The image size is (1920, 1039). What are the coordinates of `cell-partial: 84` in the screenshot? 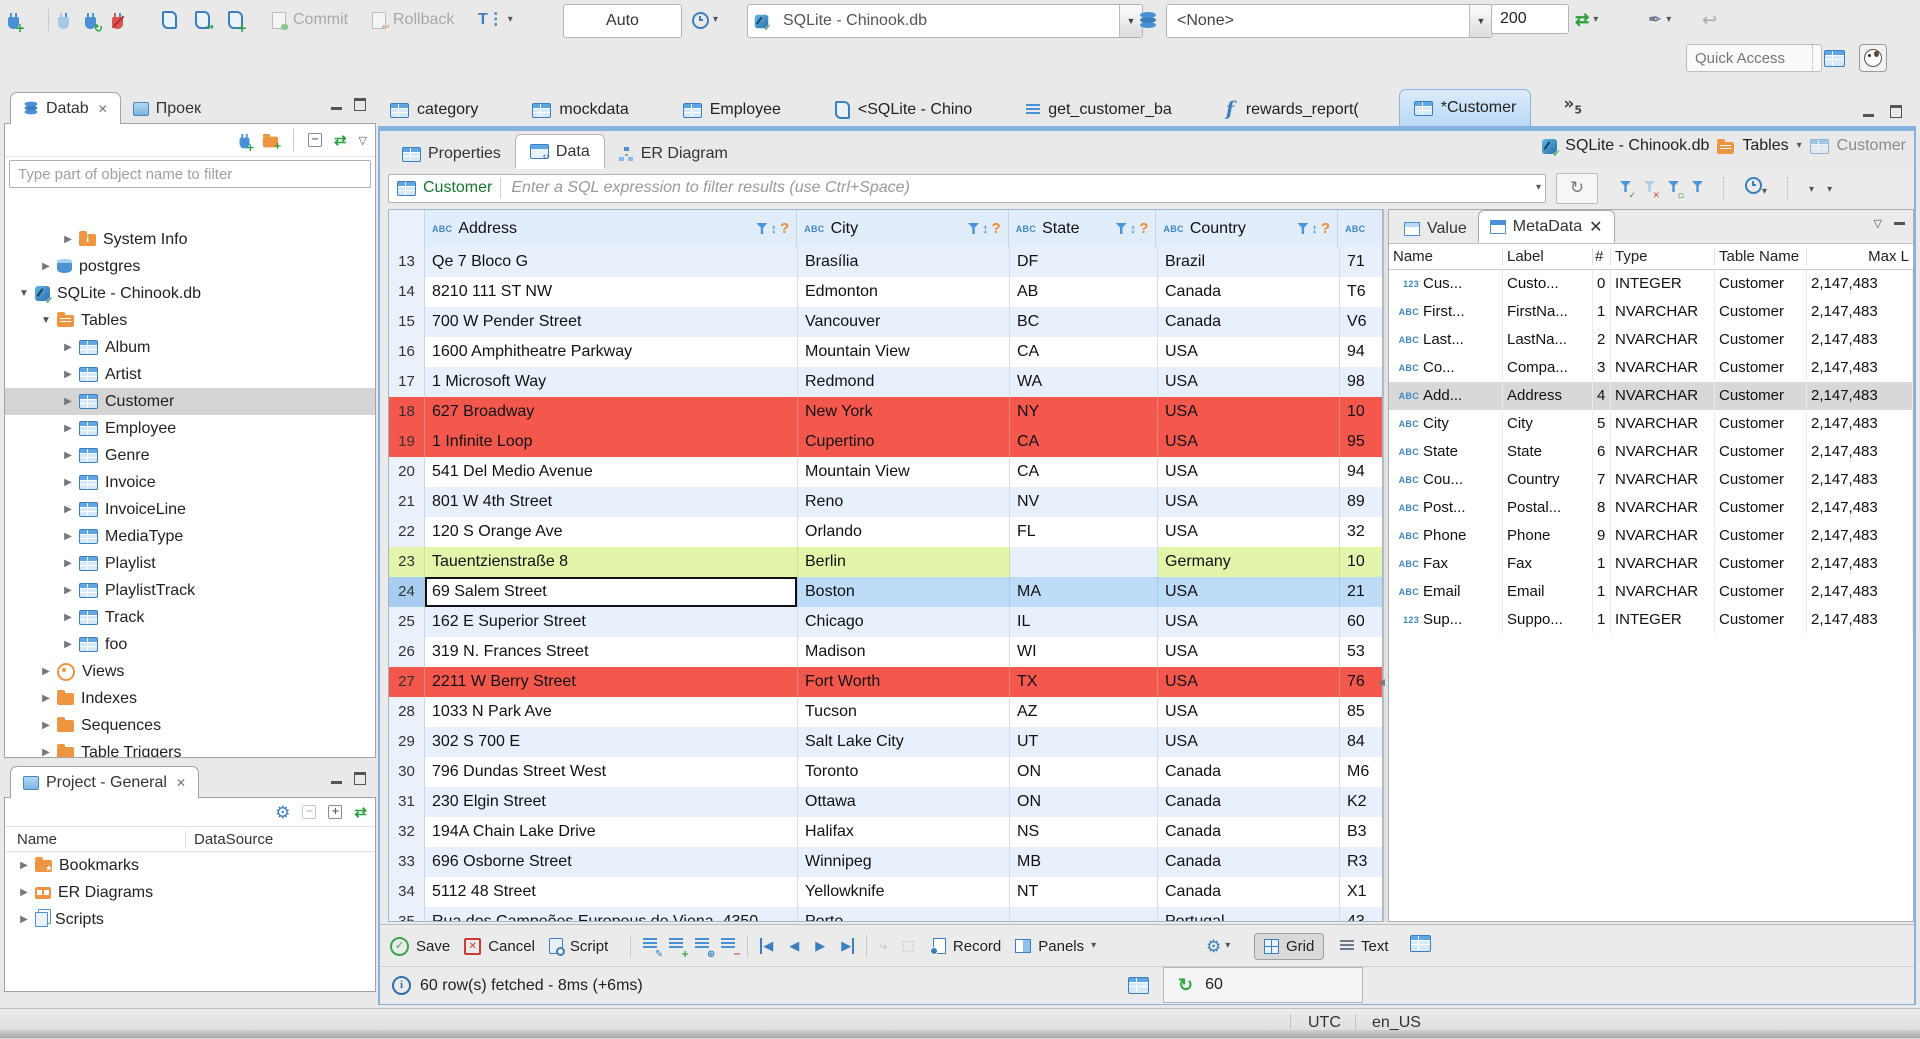 It's located at (1361, 742).